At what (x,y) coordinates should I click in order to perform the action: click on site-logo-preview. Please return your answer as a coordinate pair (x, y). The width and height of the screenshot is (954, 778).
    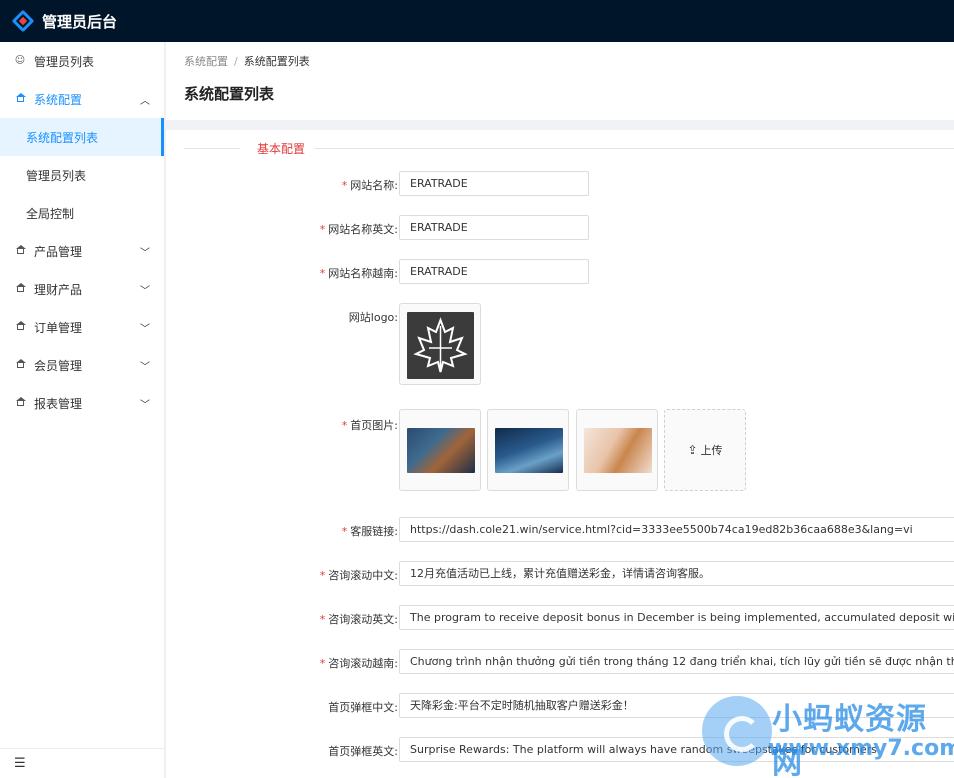
    Looking at the image, I should click on (440, 344).